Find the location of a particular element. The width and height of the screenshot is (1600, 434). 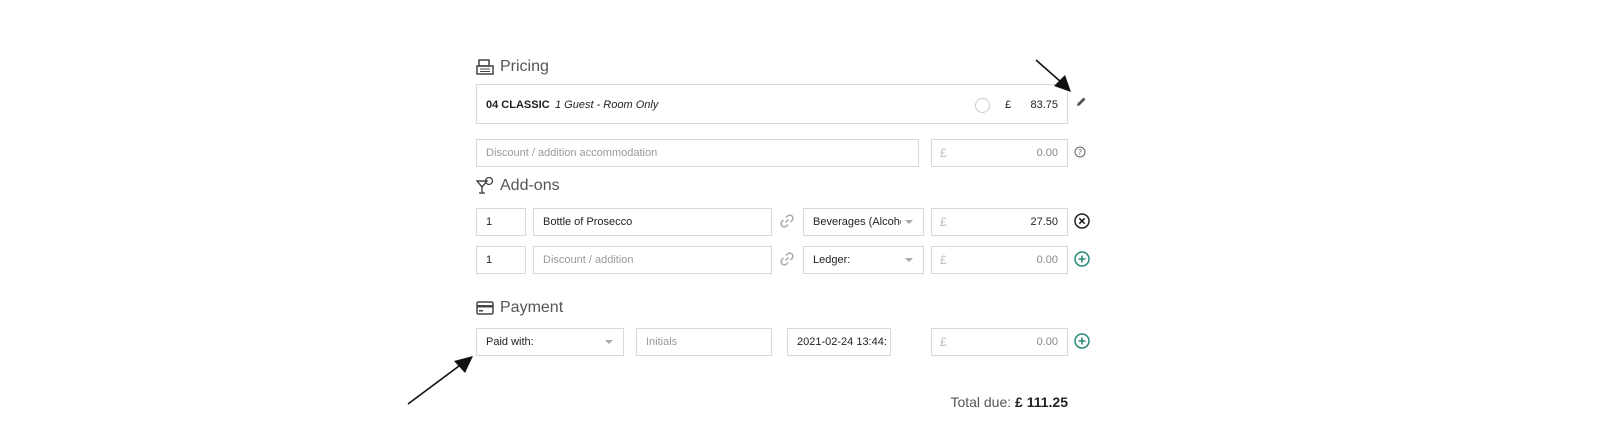

arrow-to-edit-icon is located at coordinates (1053, 75).